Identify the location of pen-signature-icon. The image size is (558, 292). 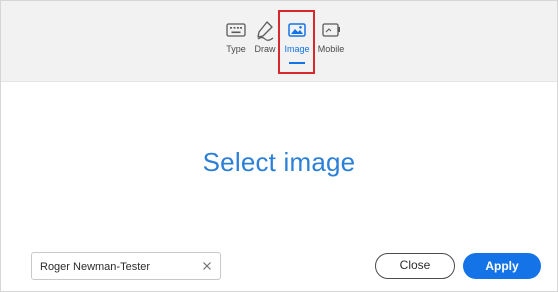
(265, 31).